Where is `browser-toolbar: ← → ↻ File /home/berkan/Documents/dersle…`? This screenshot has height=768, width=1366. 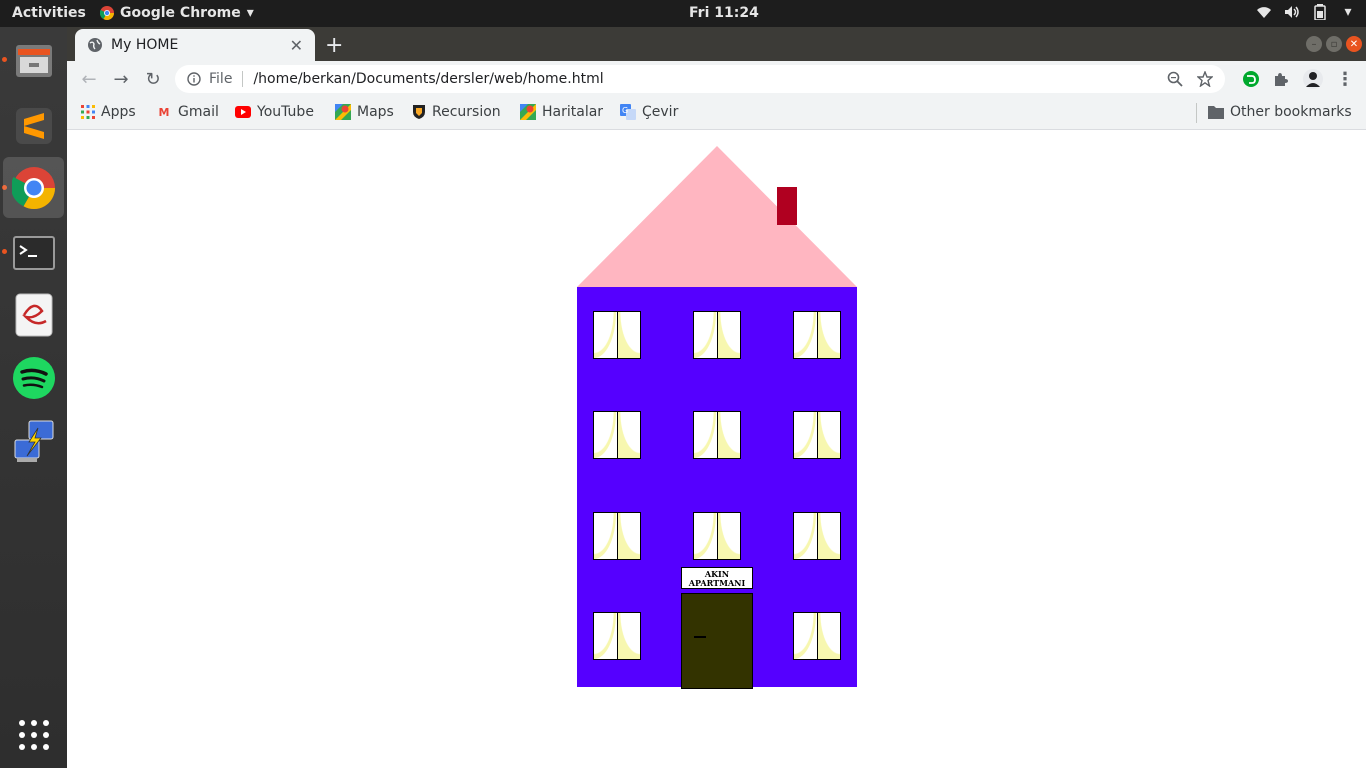 browser-toolbar: ← → ↻ File /home/berkan/Documents/dersle… is located at coordinates (716, 79).